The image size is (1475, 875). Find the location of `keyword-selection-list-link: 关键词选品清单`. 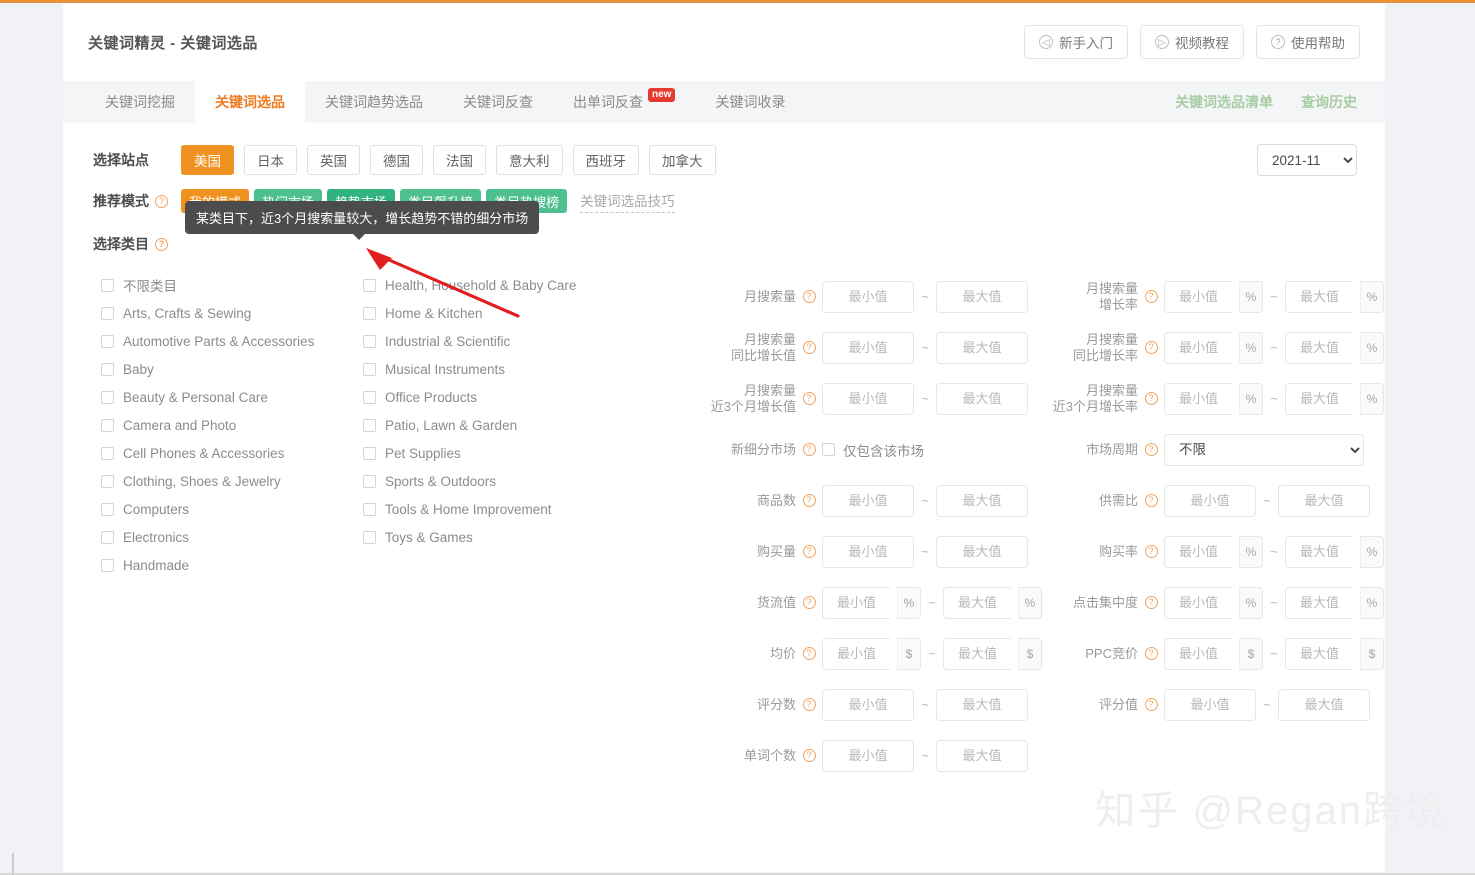

keyword-selection-list-link: 关键词选品清单 is located at coordinates (1224, 102).